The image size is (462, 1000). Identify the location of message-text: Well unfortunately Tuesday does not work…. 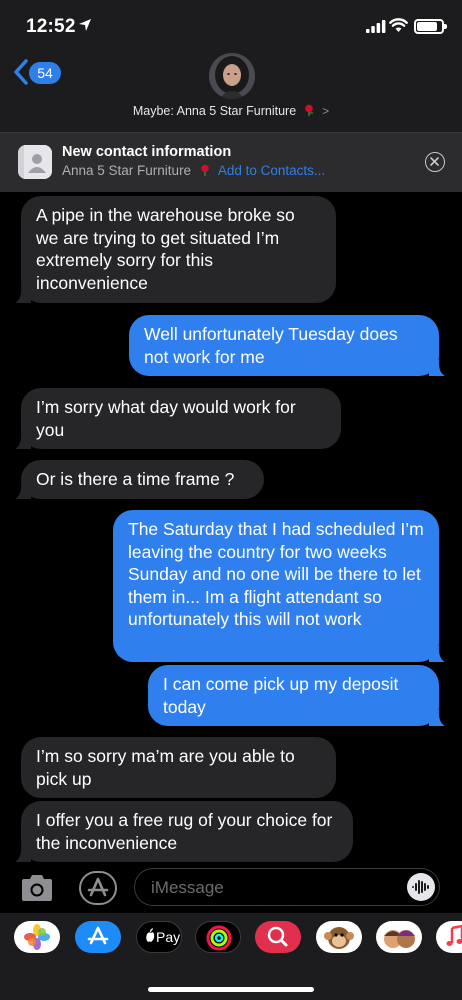
(271, 345).